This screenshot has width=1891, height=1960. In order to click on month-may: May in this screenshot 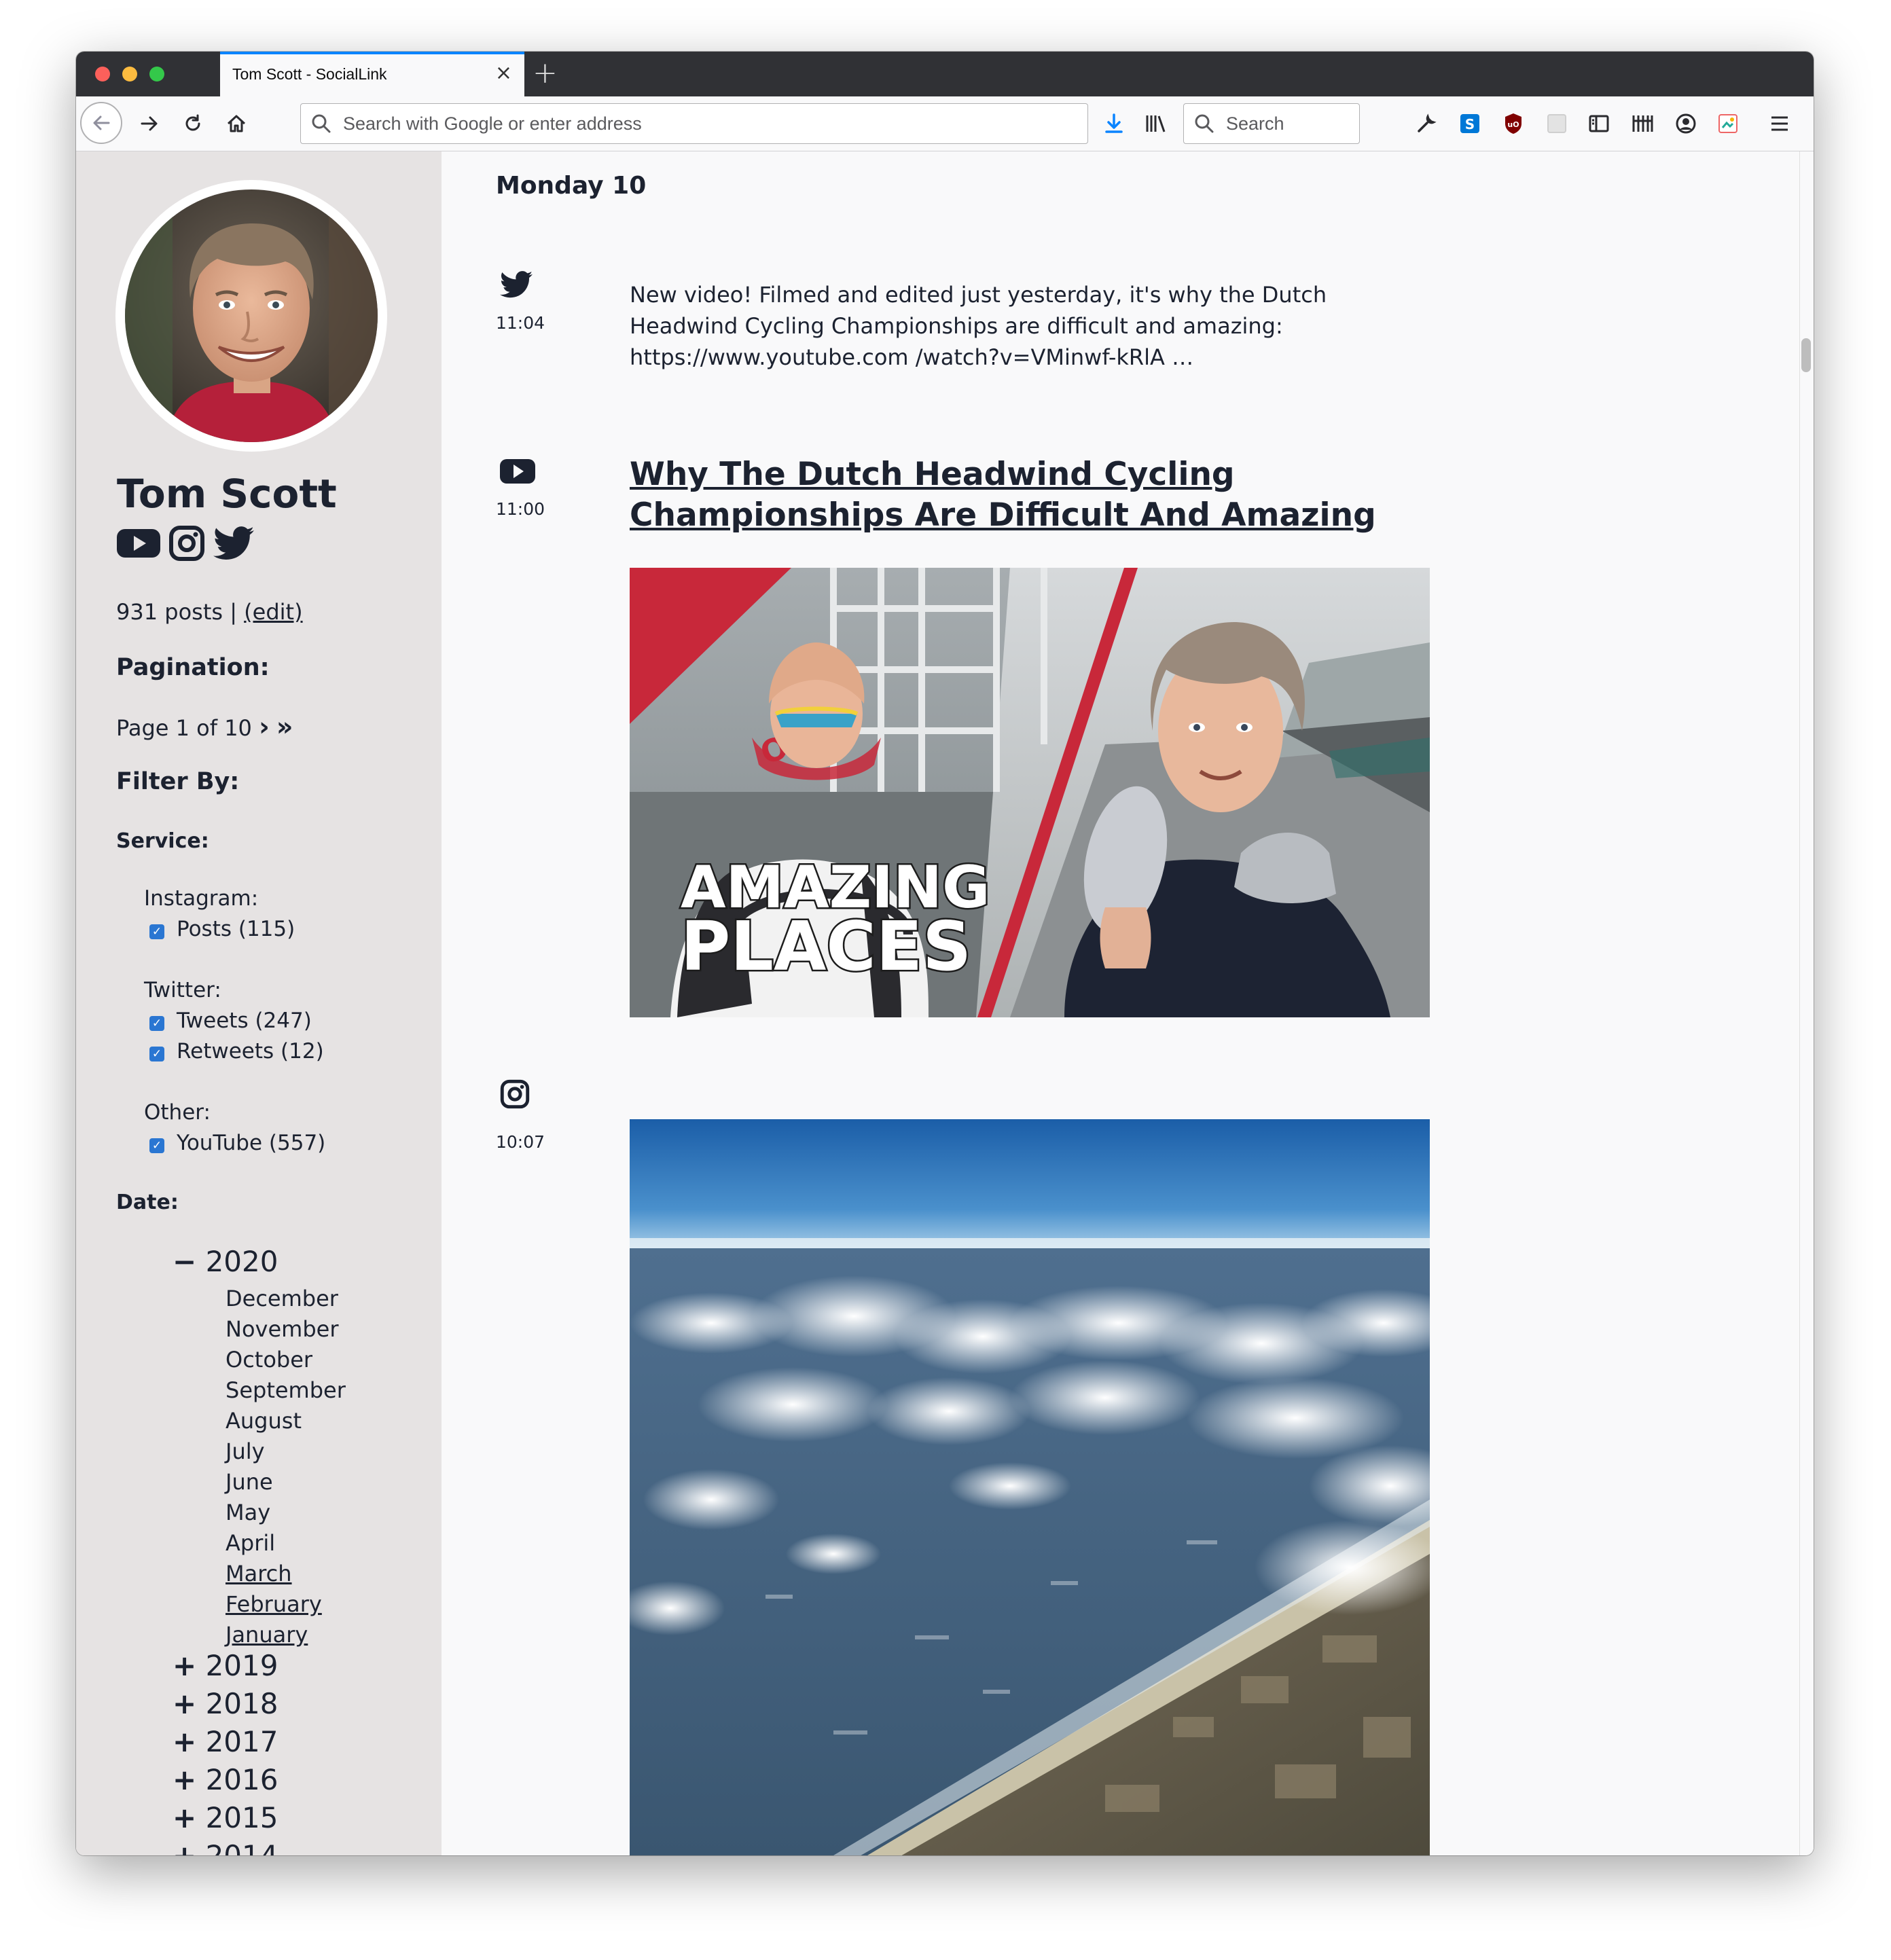, I will do `click(248, 1512)`.